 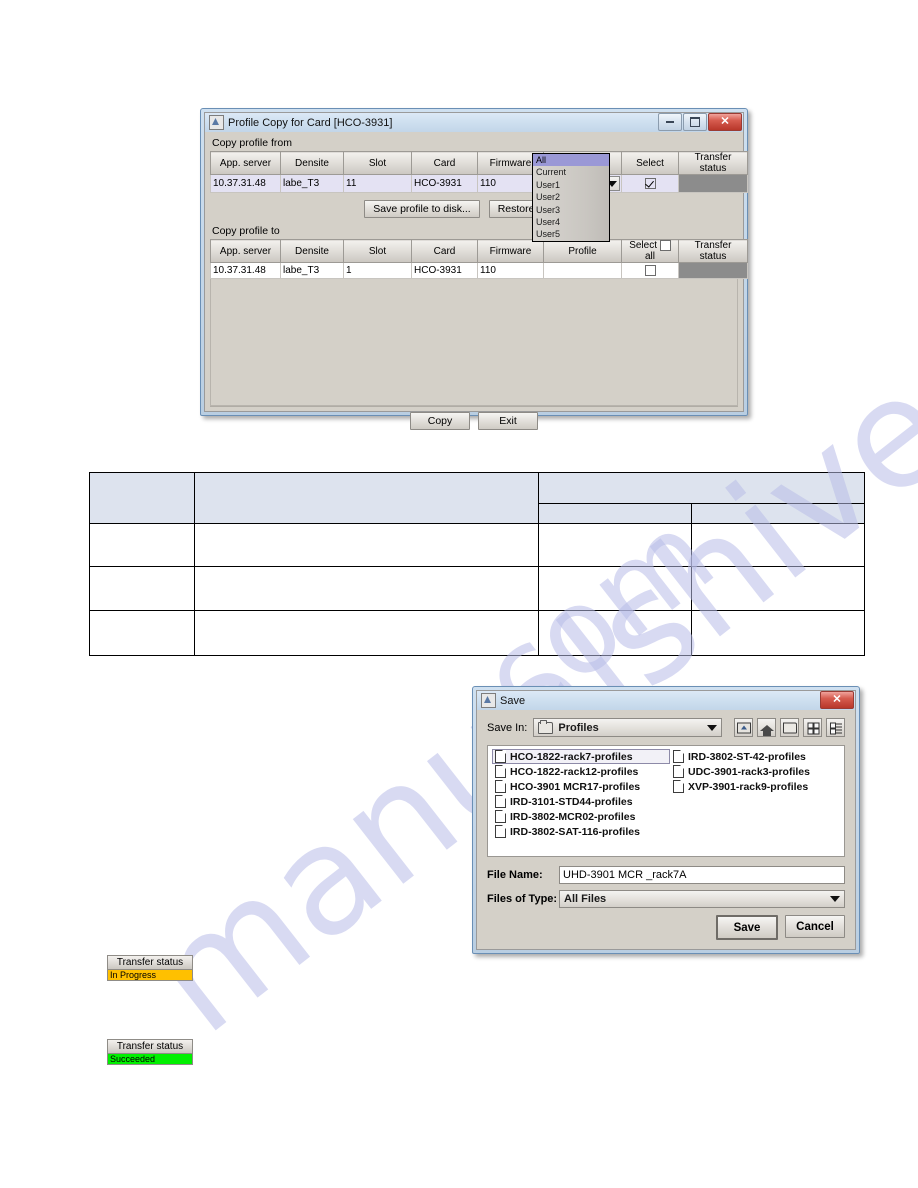 I want to click on window-controls: ✕, so click(x=700, y=122).